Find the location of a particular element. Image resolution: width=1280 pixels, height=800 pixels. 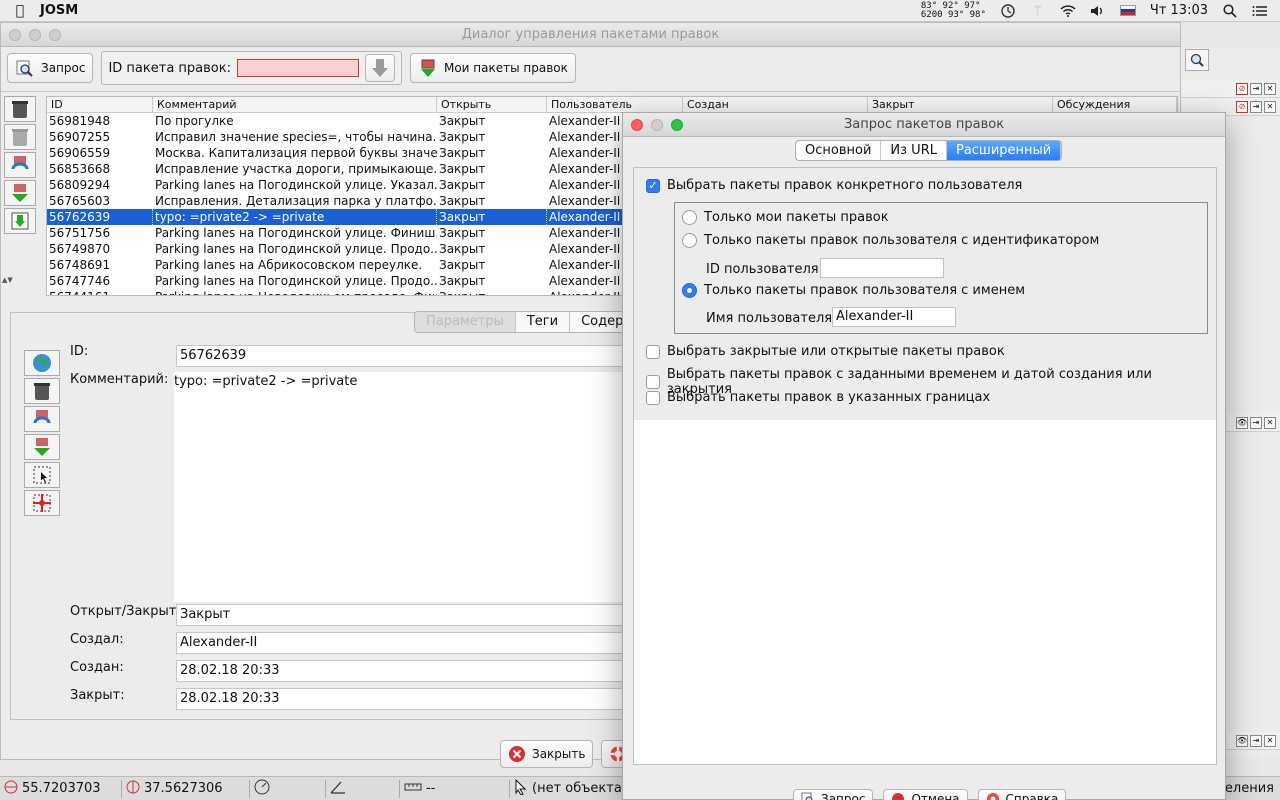

column-header-id: ID is located at coordinates (100, 104).